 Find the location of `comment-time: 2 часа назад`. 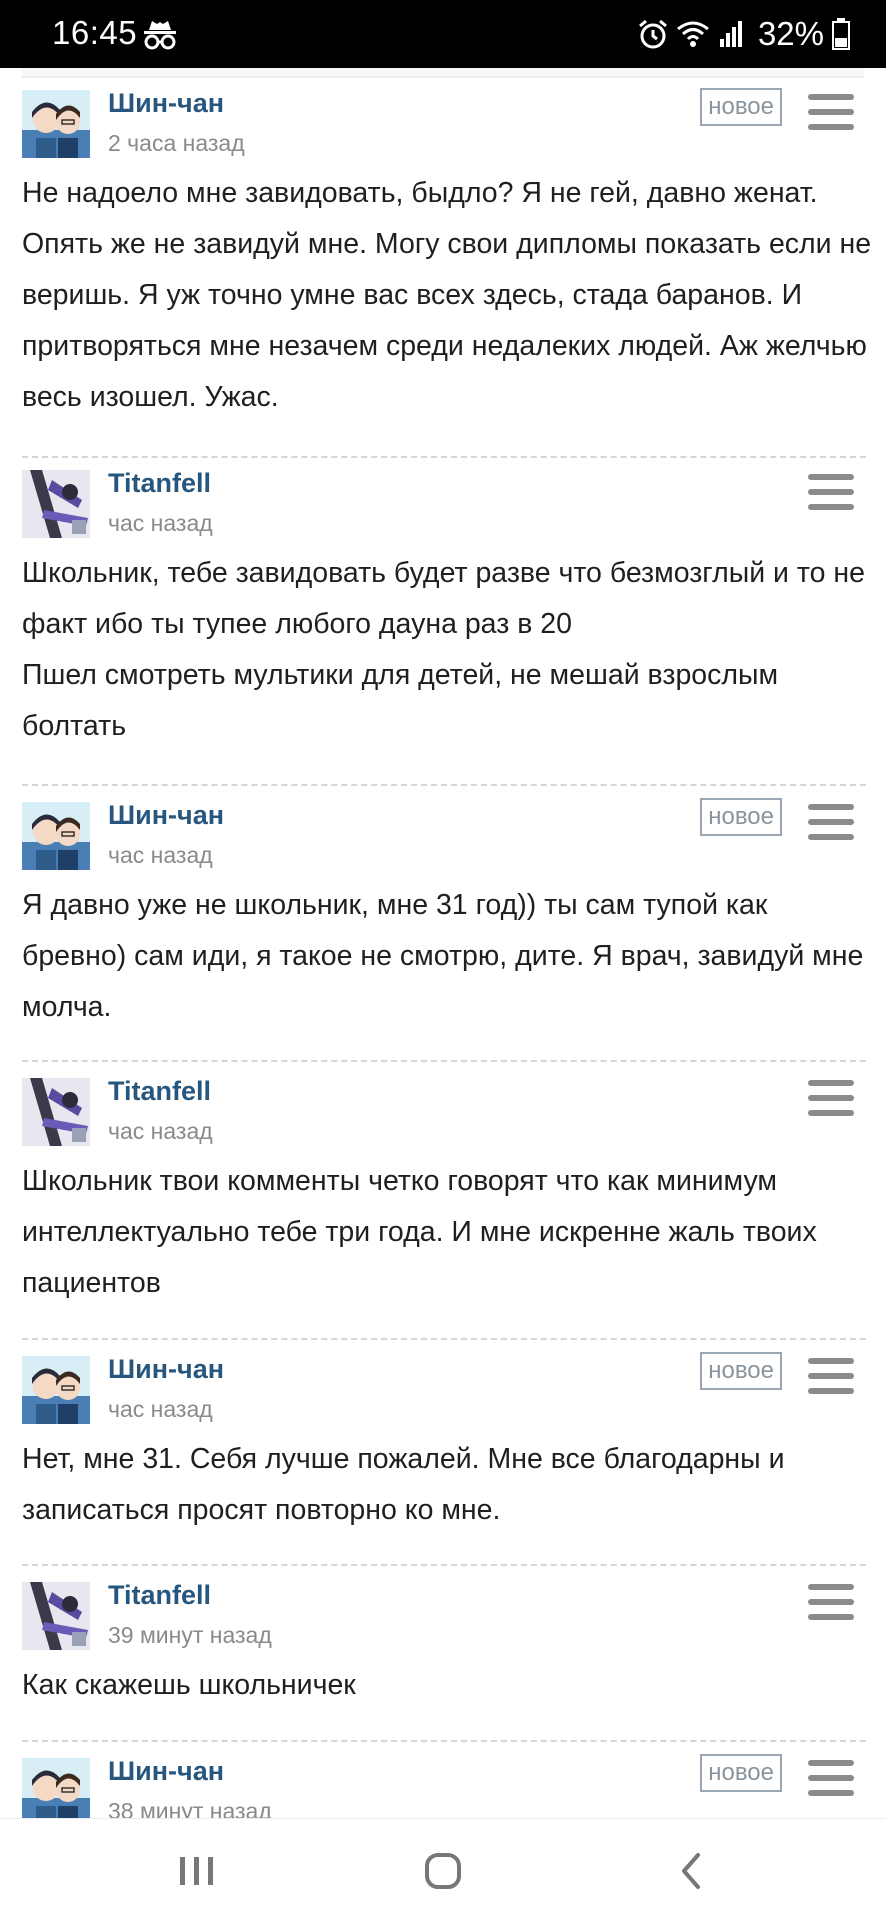

comment-time: 2 часа назад is located at coordinates (176, 143).